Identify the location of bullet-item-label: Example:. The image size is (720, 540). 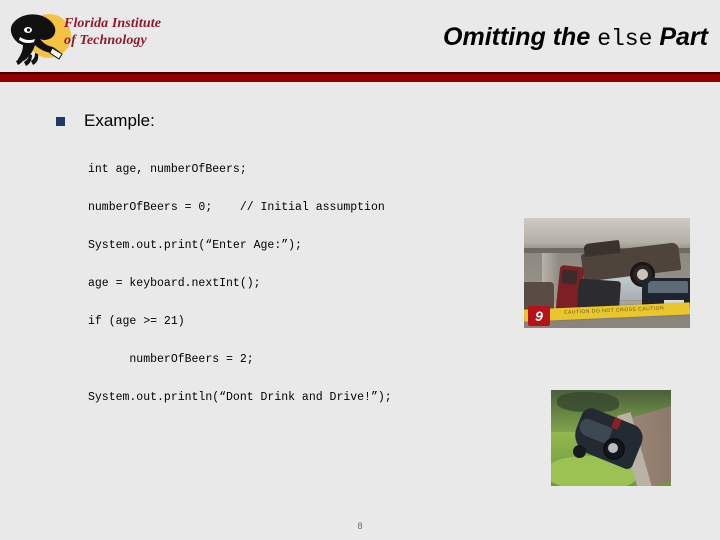
(119, 120).